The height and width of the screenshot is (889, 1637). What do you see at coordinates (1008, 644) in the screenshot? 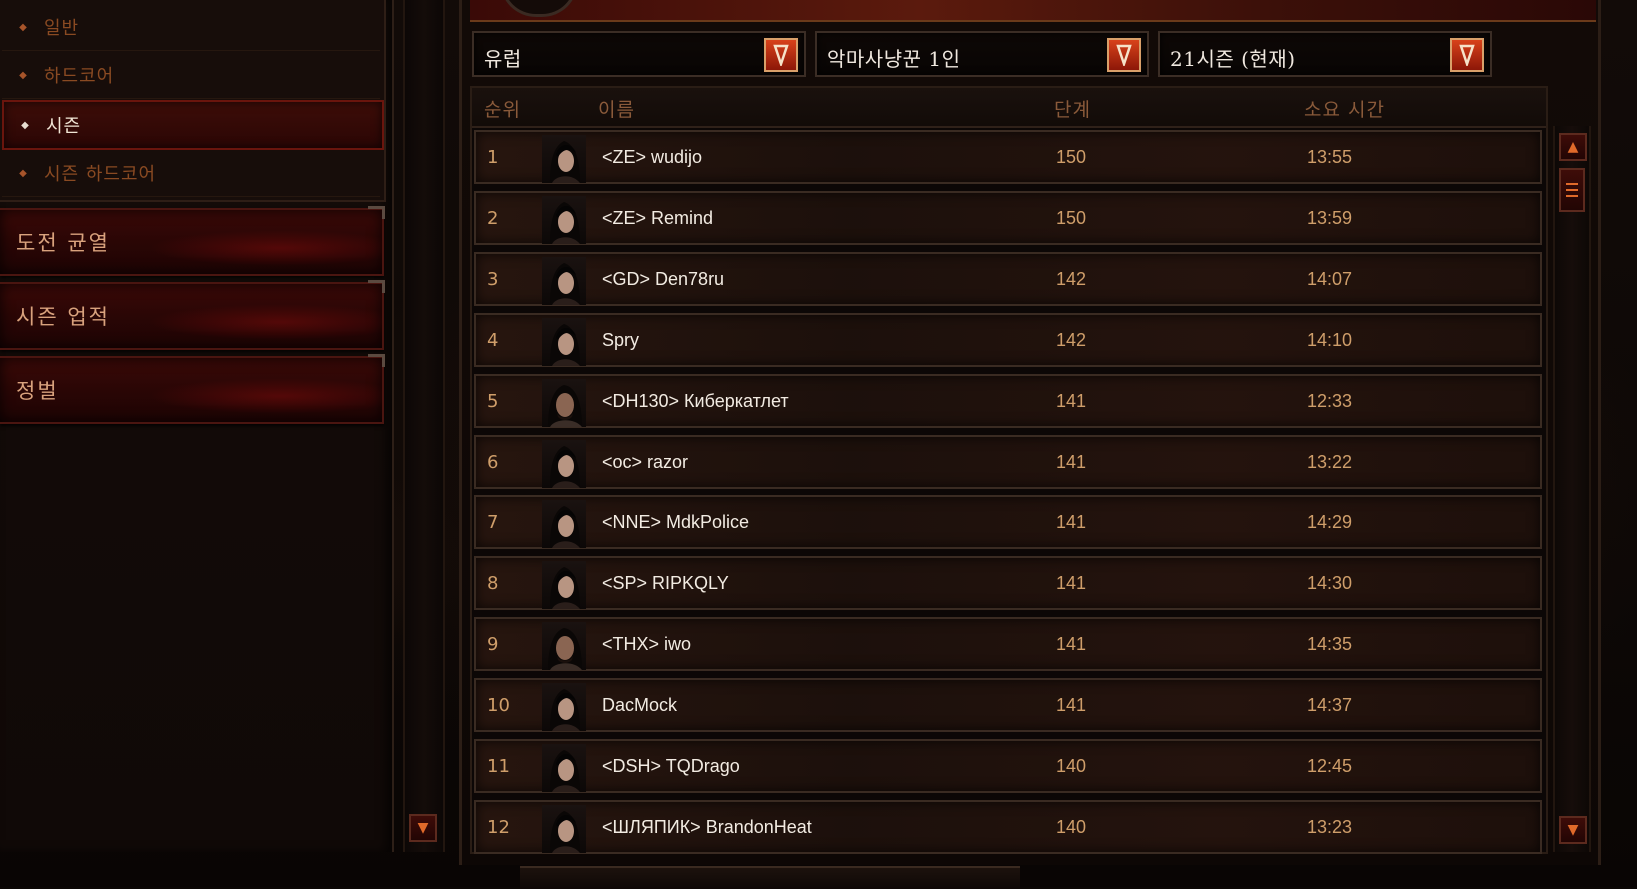
I see `table-row: 9 <THX> iwo 141 14:35` at bounding box center [1008, 644].